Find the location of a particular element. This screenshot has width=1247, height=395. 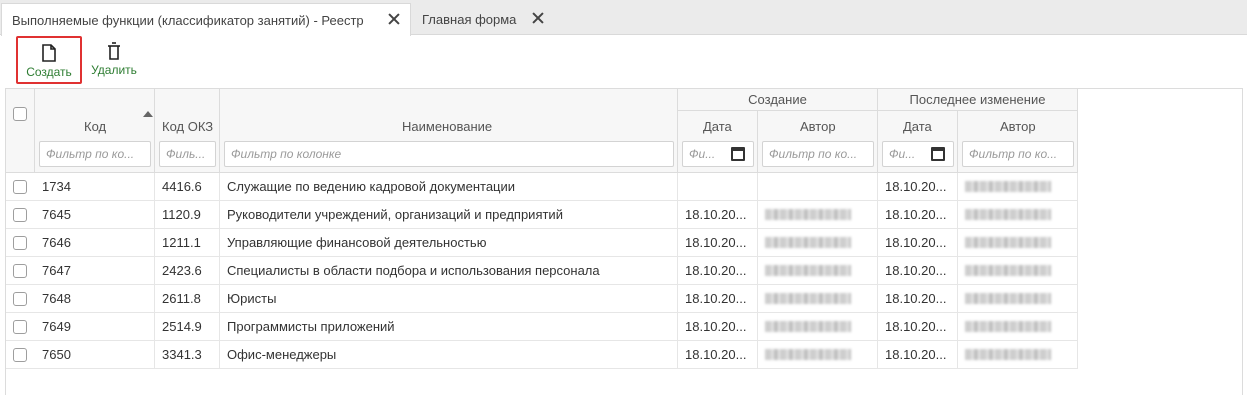

cell-code: 7649 is located at coordinates (95, 327).